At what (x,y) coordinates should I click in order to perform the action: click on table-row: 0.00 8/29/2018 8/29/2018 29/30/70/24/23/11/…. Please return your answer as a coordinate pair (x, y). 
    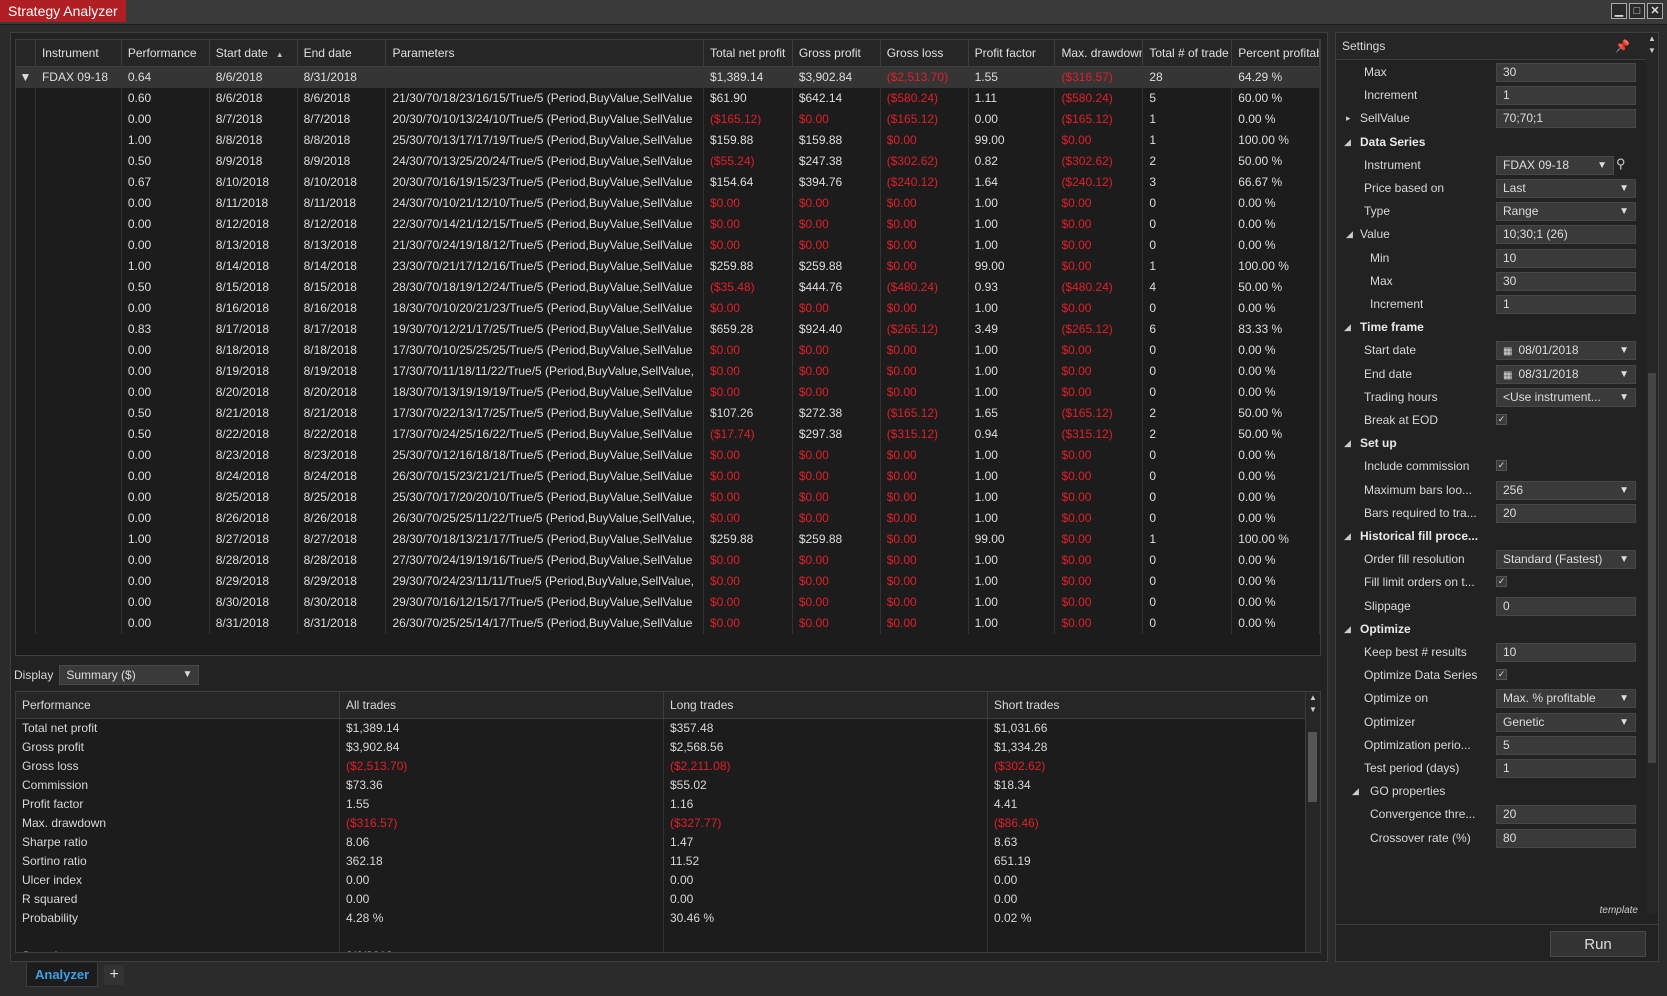
    Looking at the image, I should click on (668, 581).